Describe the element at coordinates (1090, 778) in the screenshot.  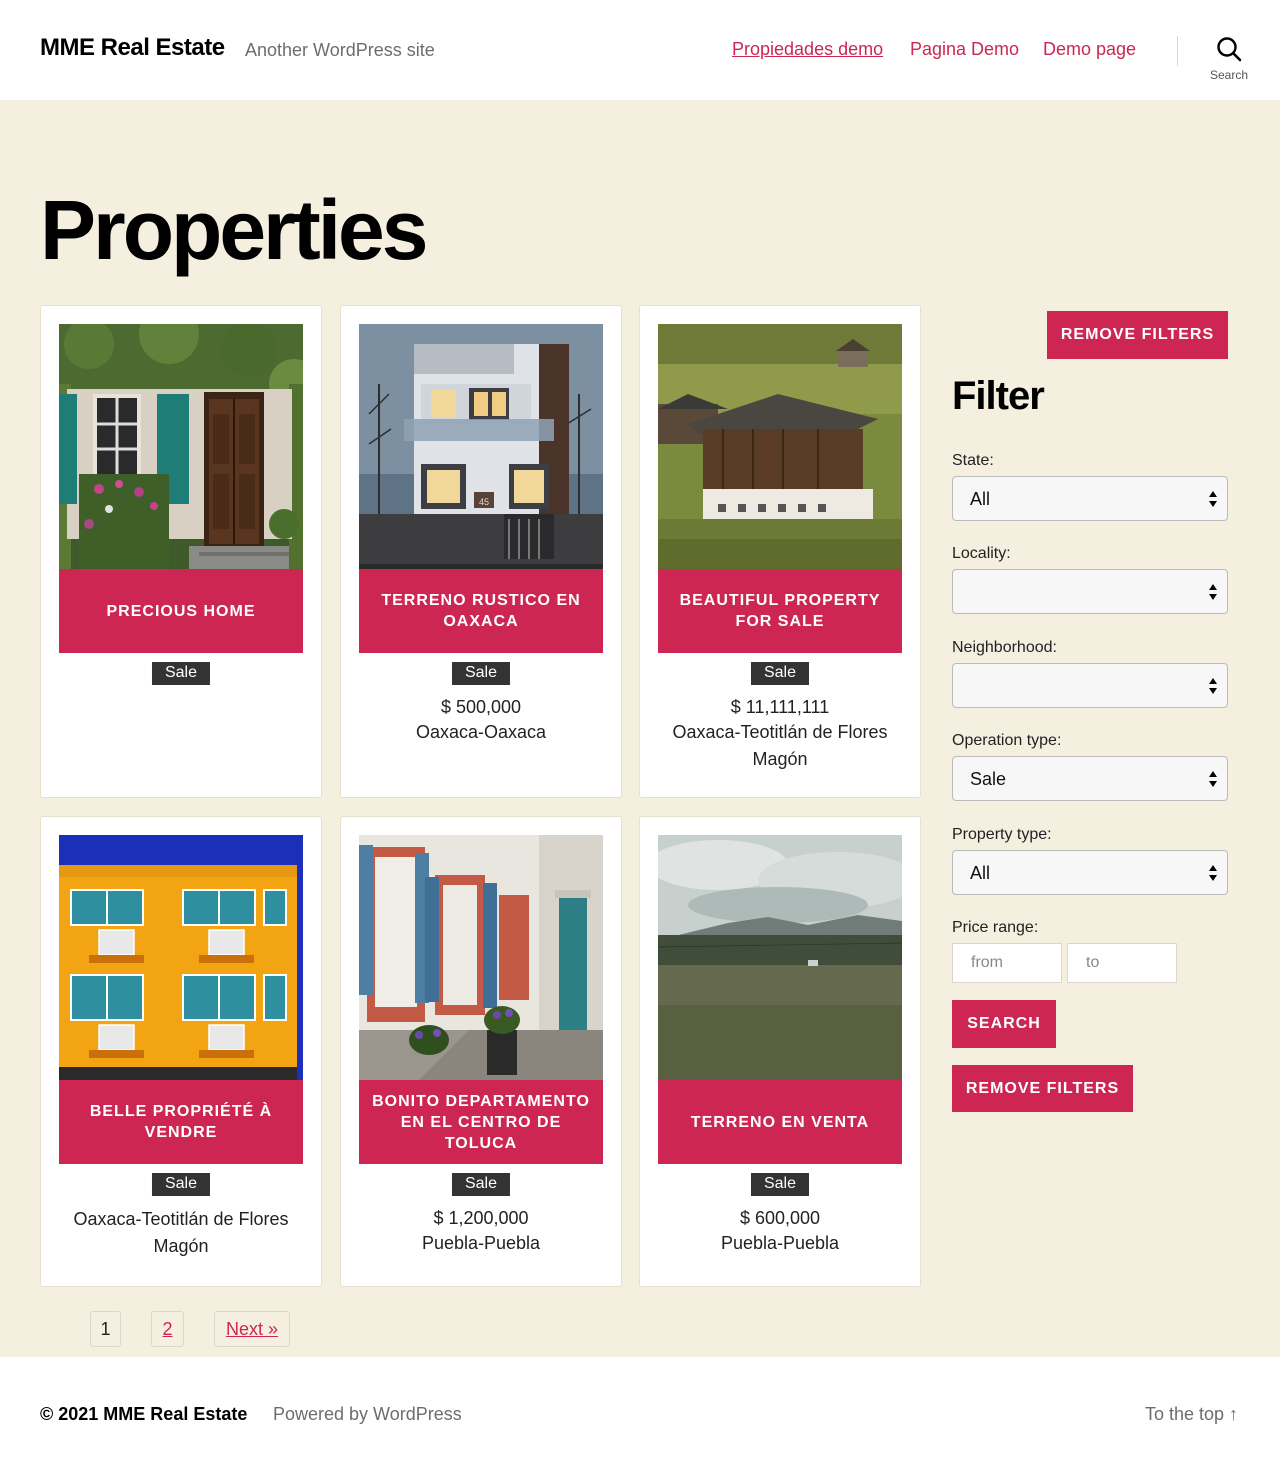
I see `operation-type-select: Sale` at that location.